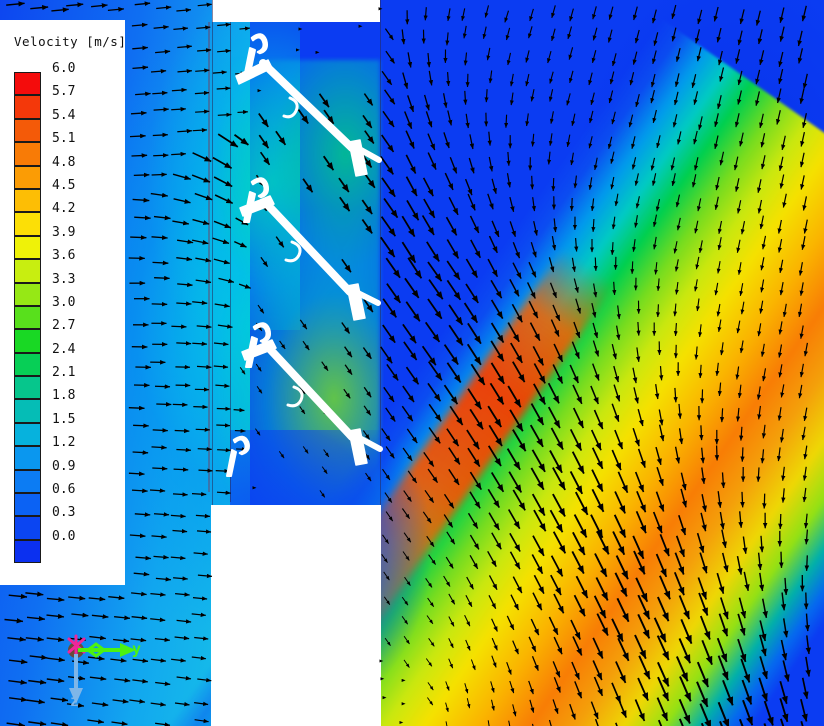 The width and height of the screenshot is (824, 726). Describe the element at coordinates (64, 419) in the screenshot. I see `legend-tick-label: 1.5` at that location.